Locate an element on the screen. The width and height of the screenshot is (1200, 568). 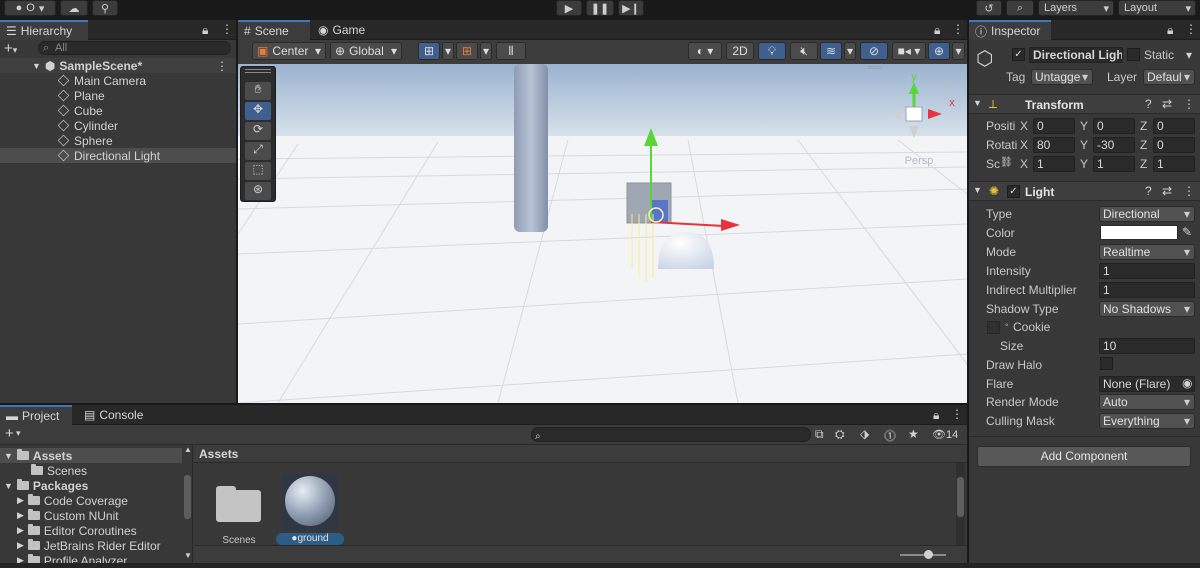
tab-project: ▬ Project is located at coordinates (36, 415).